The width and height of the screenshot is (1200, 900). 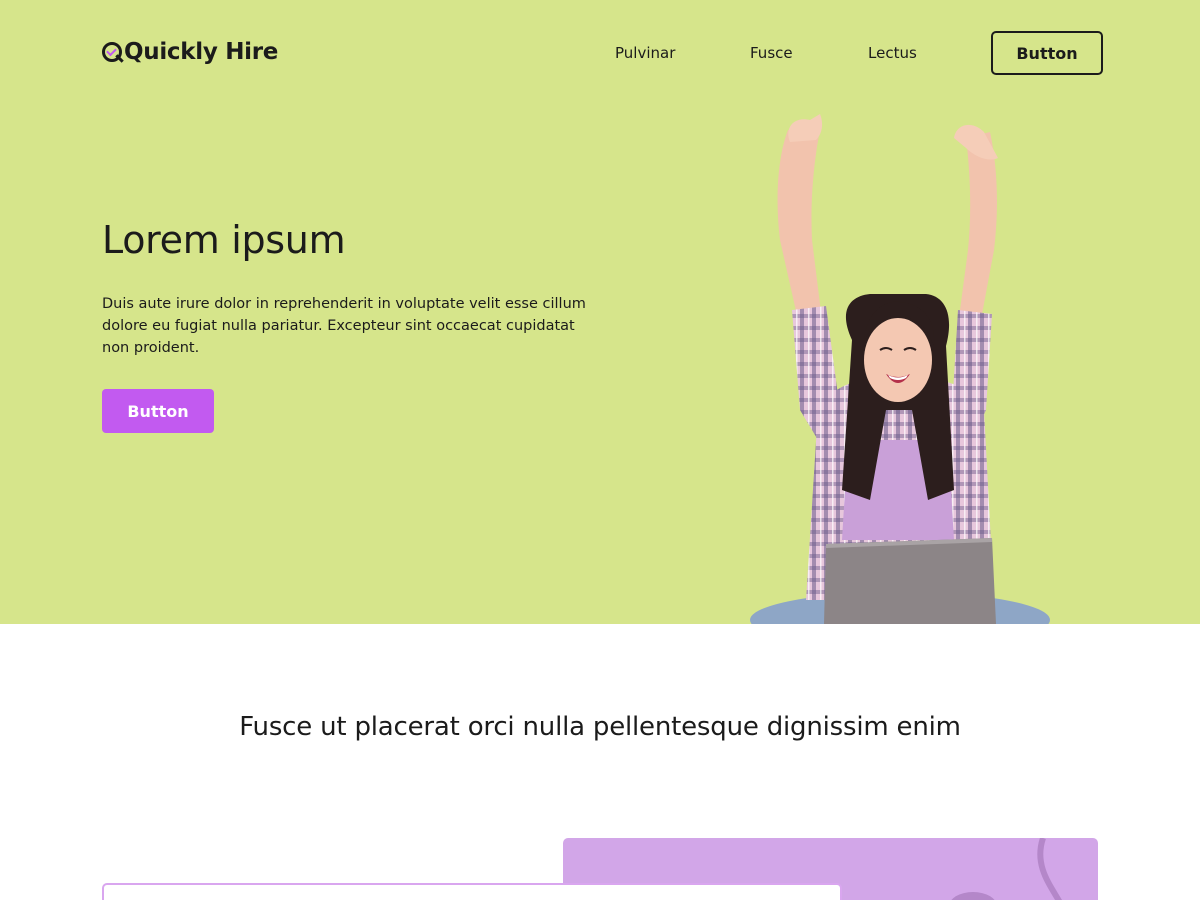 What do you see at coordinates (158, 411) in the screenshot?
I see `hero-cta-button: Button` at bounding box center [158, 411].